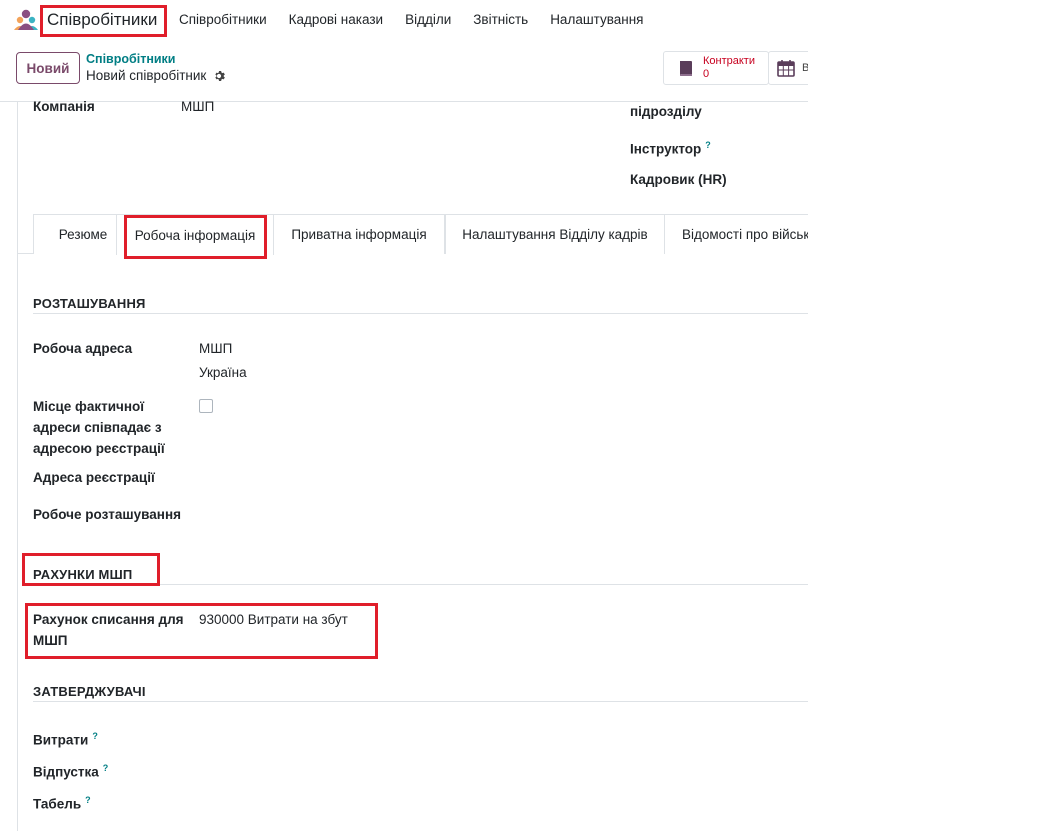 The width and height of the screenshot is (1047, 831). I want to click on contracts-stat-count: 0, so click(706, 74).